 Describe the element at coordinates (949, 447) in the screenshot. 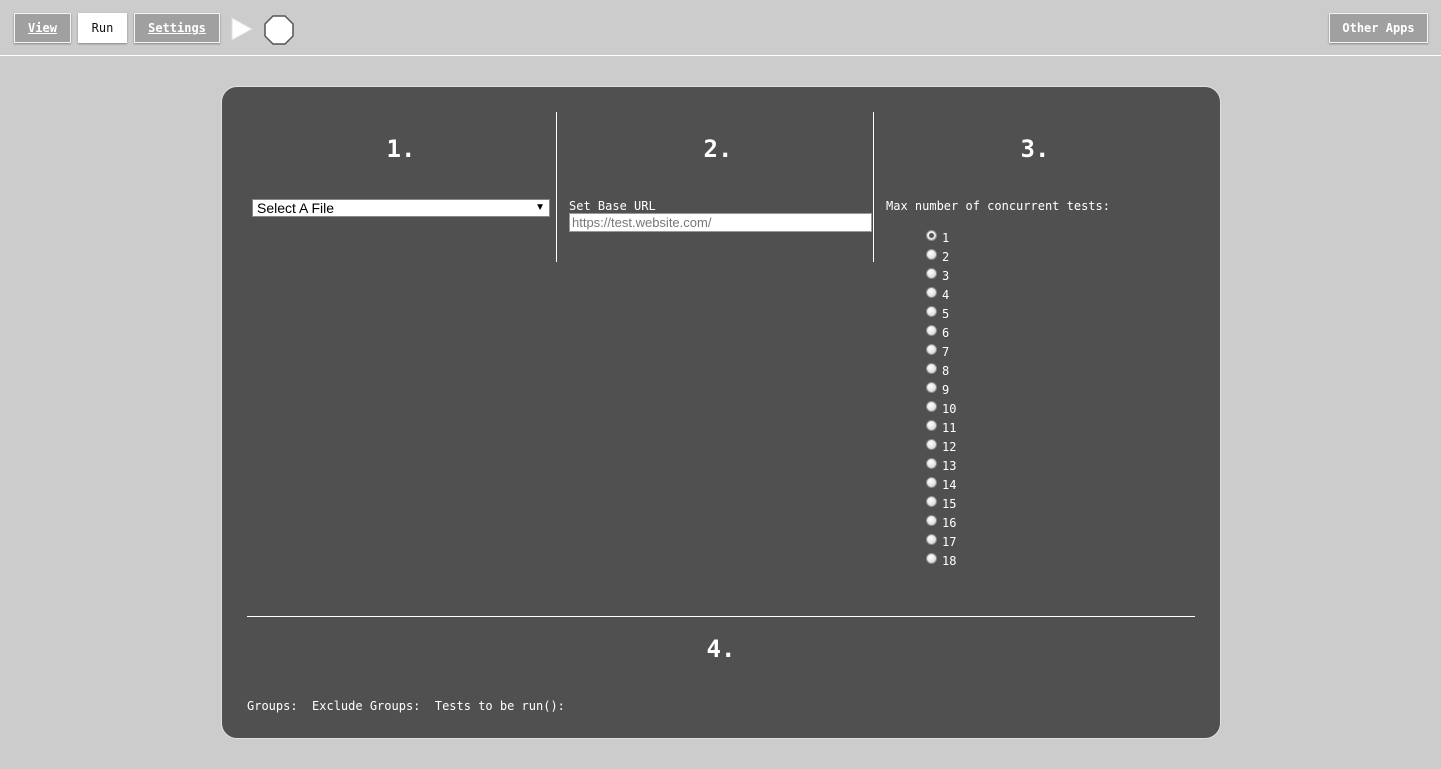

I see `radio-label: 12` at that location.